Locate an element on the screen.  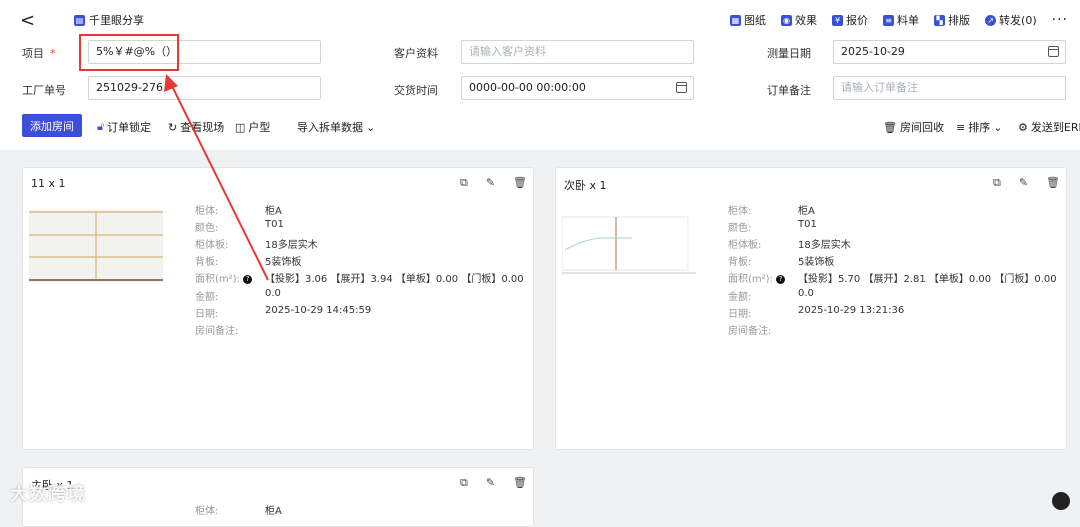
support-chat-icon is located at coordinates (1061, 501).